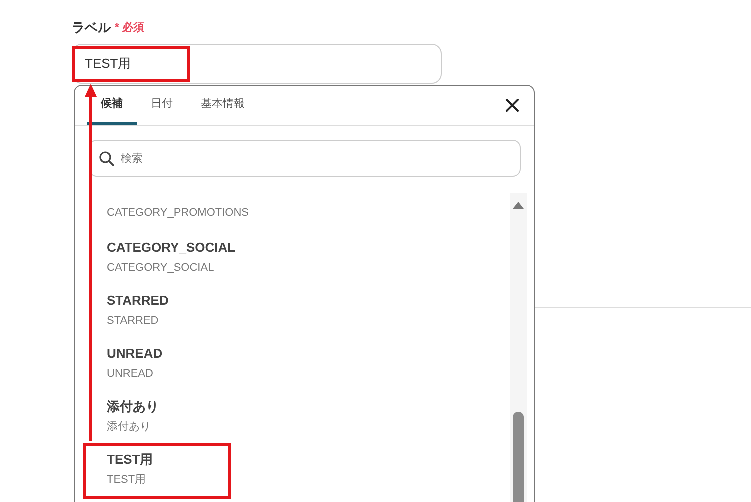 This screenshot has width=751, height=502. What do you see at coordinates (91, 28) in the screenshot?
I see `field-label: ラベル` at bounding box center [91, 28].